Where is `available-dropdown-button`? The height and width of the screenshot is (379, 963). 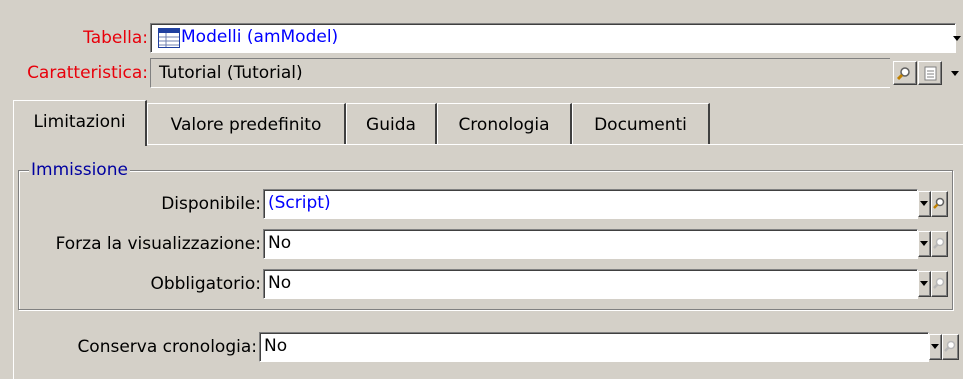
available-dropdown-button is located at coordinates (924, 204).